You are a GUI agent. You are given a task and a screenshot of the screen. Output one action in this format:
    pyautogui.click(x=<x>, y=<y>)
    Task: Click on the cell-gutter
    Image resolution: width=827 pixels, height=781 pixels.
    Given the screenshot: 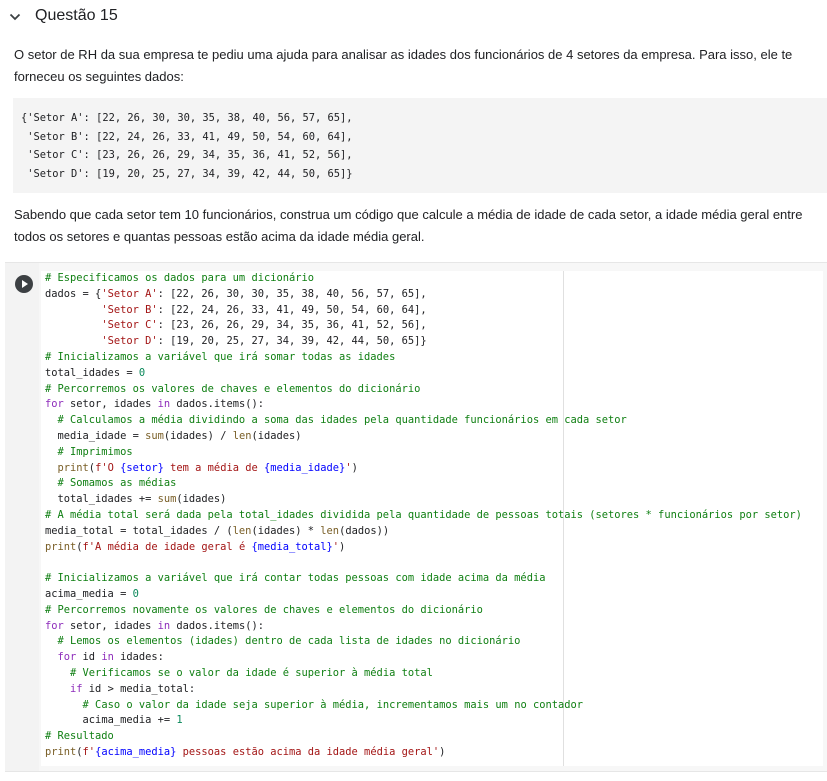 What is the action you would take?
    pyautogui.click(x=22, y=517)
    